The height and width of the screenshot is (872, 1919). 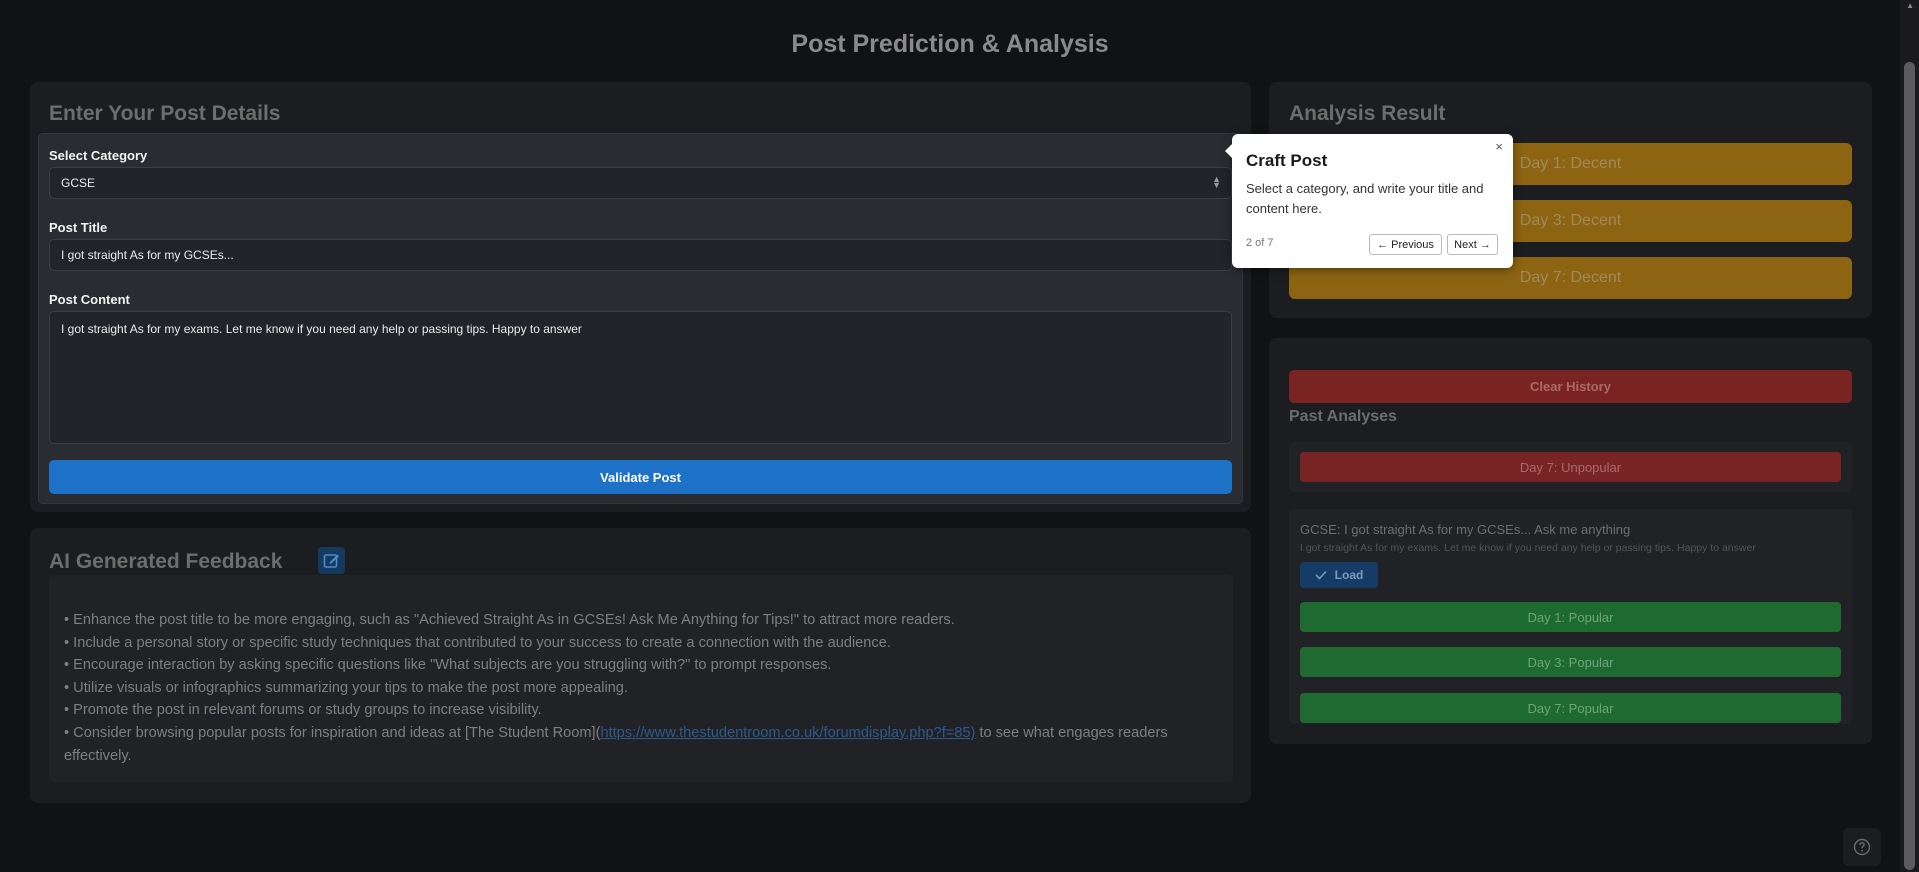 I want to click on category-select: GCSE ▲ ▼, so click(x=640, y=183).